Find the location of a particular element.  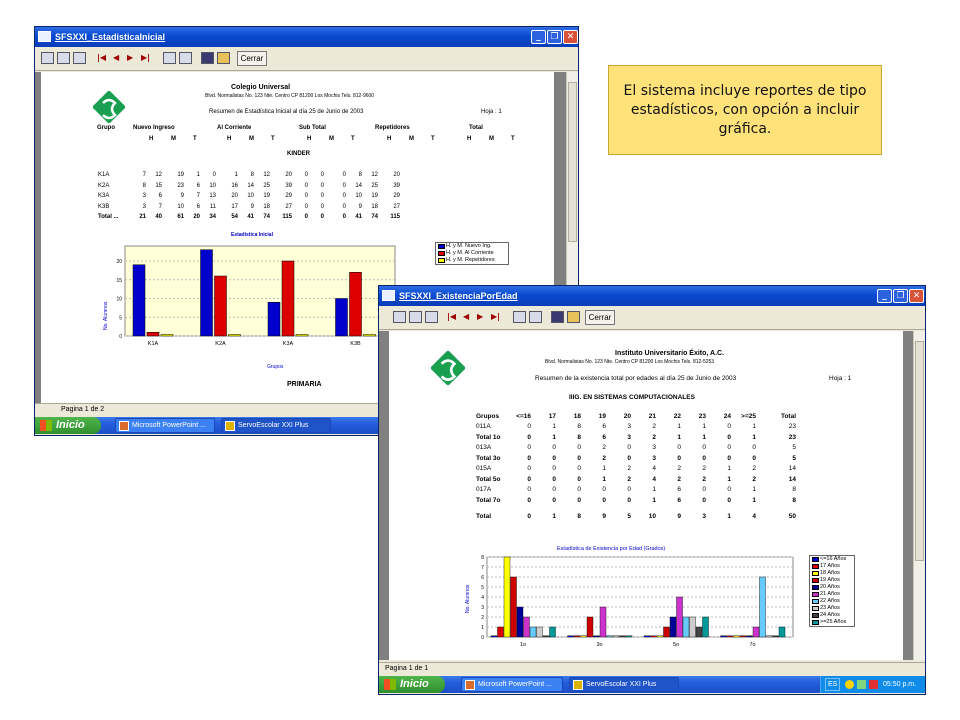

legend-item: H. y M. Nuevo Ing. is located at coordinates (472, 246).